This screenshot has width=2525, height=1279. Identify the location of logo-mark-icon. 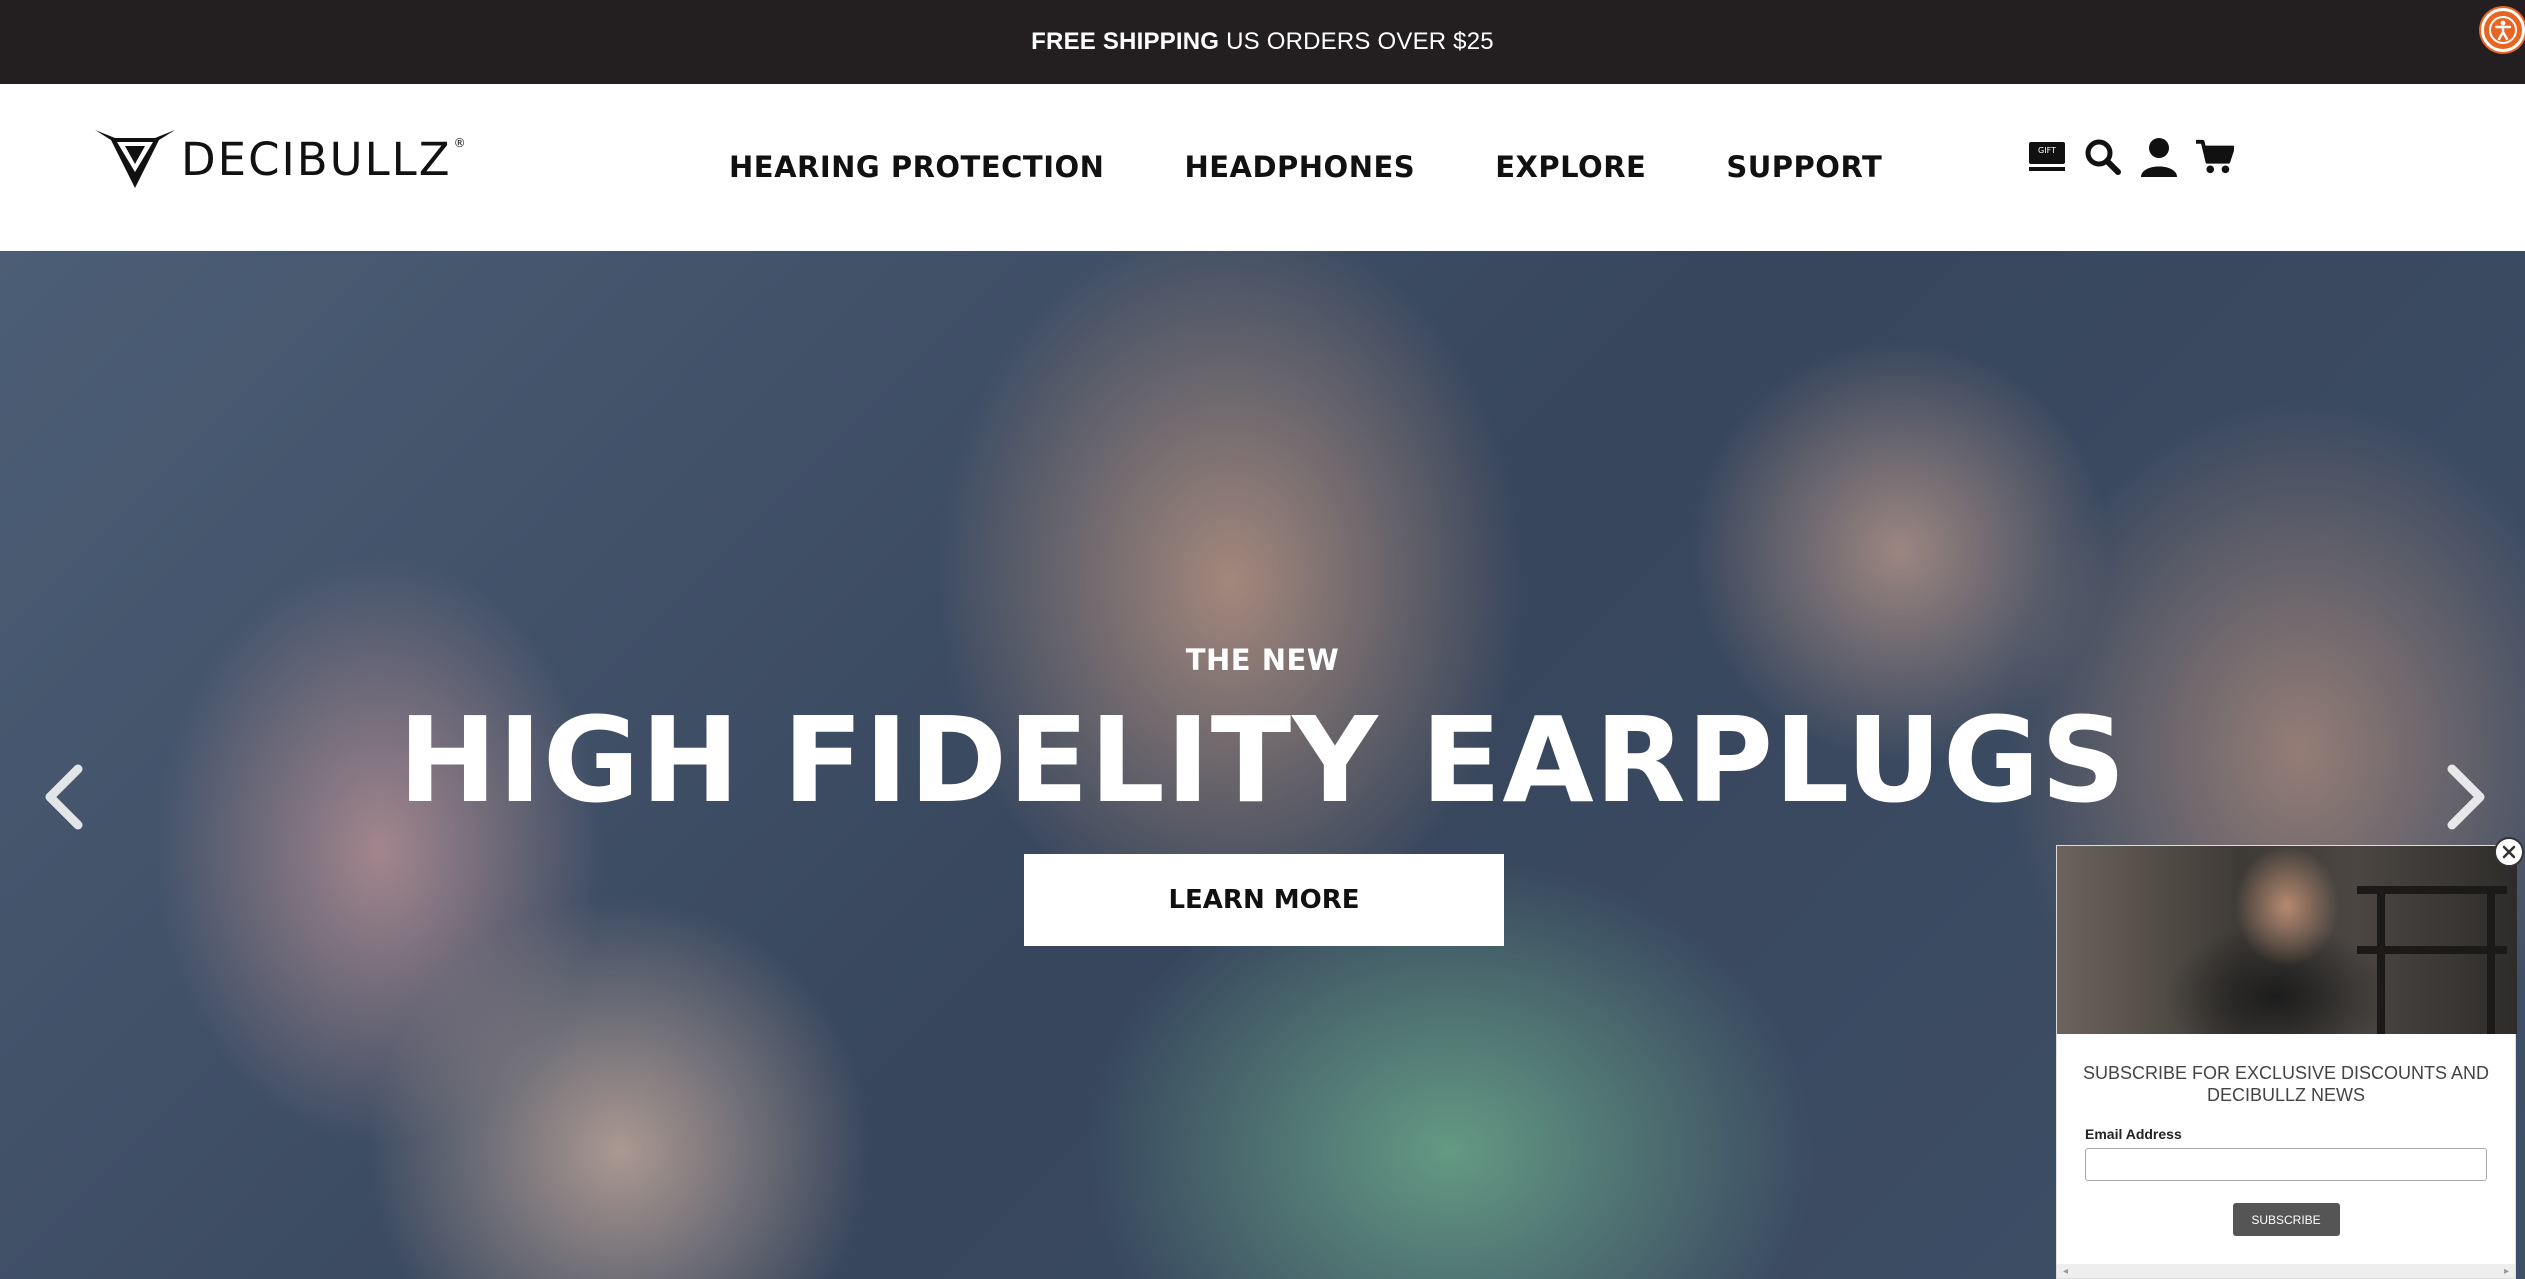
(135, 159).